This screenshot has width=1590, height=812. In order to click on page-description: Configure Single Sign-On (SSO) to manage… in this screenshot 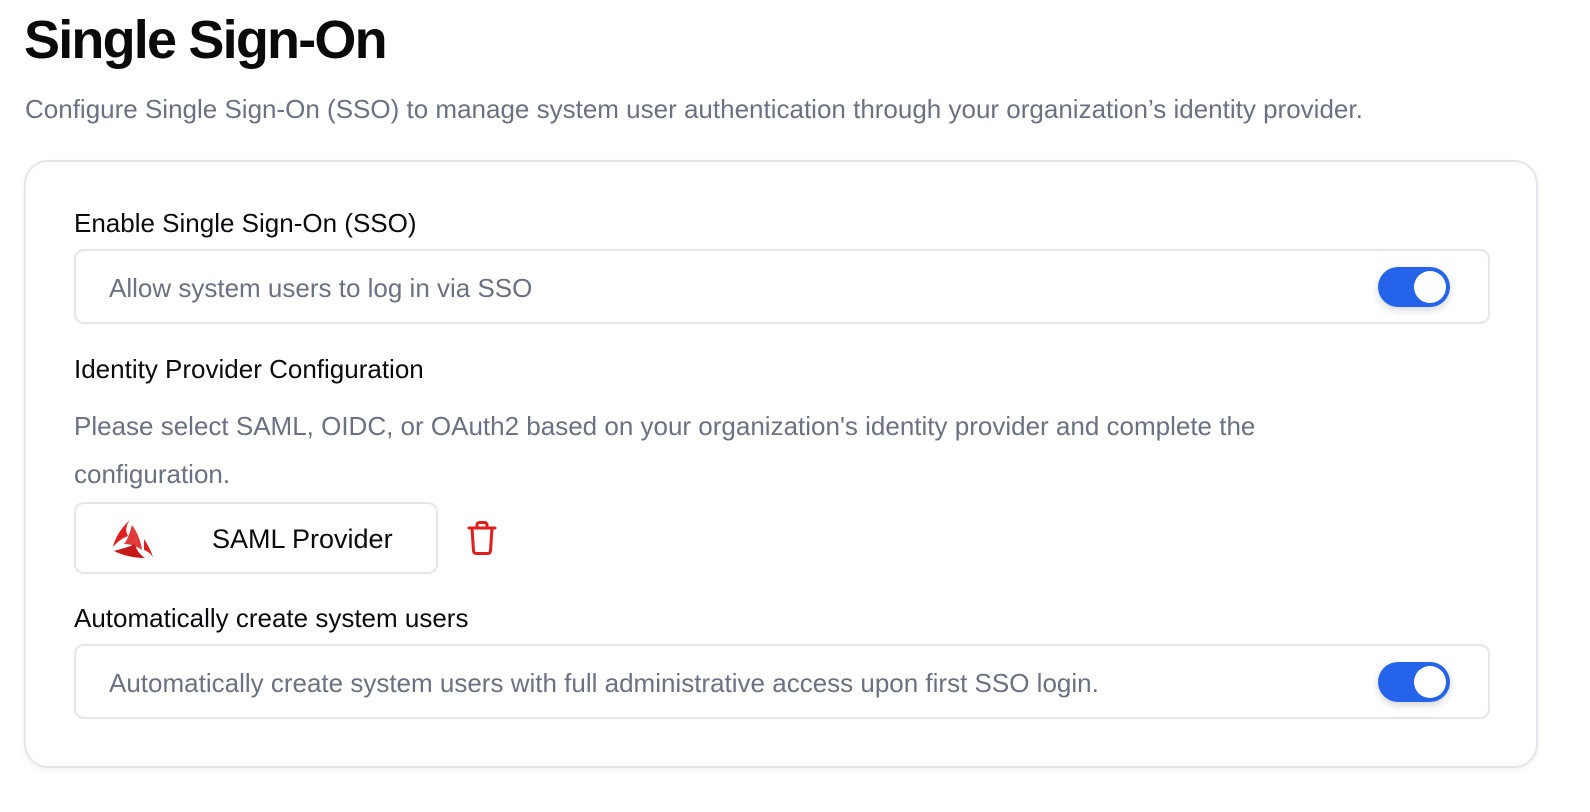, I will do `click(694, 109)`.